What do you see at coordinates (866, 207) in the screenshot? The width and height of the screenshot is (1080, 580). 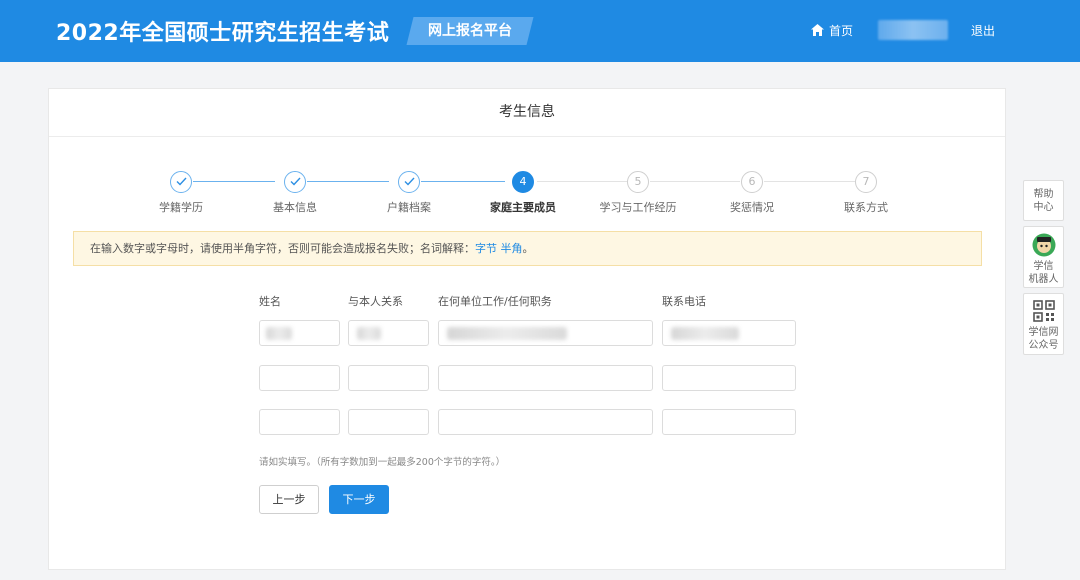 I see `step-label: 联系方式` at bounding box center [866, 207].